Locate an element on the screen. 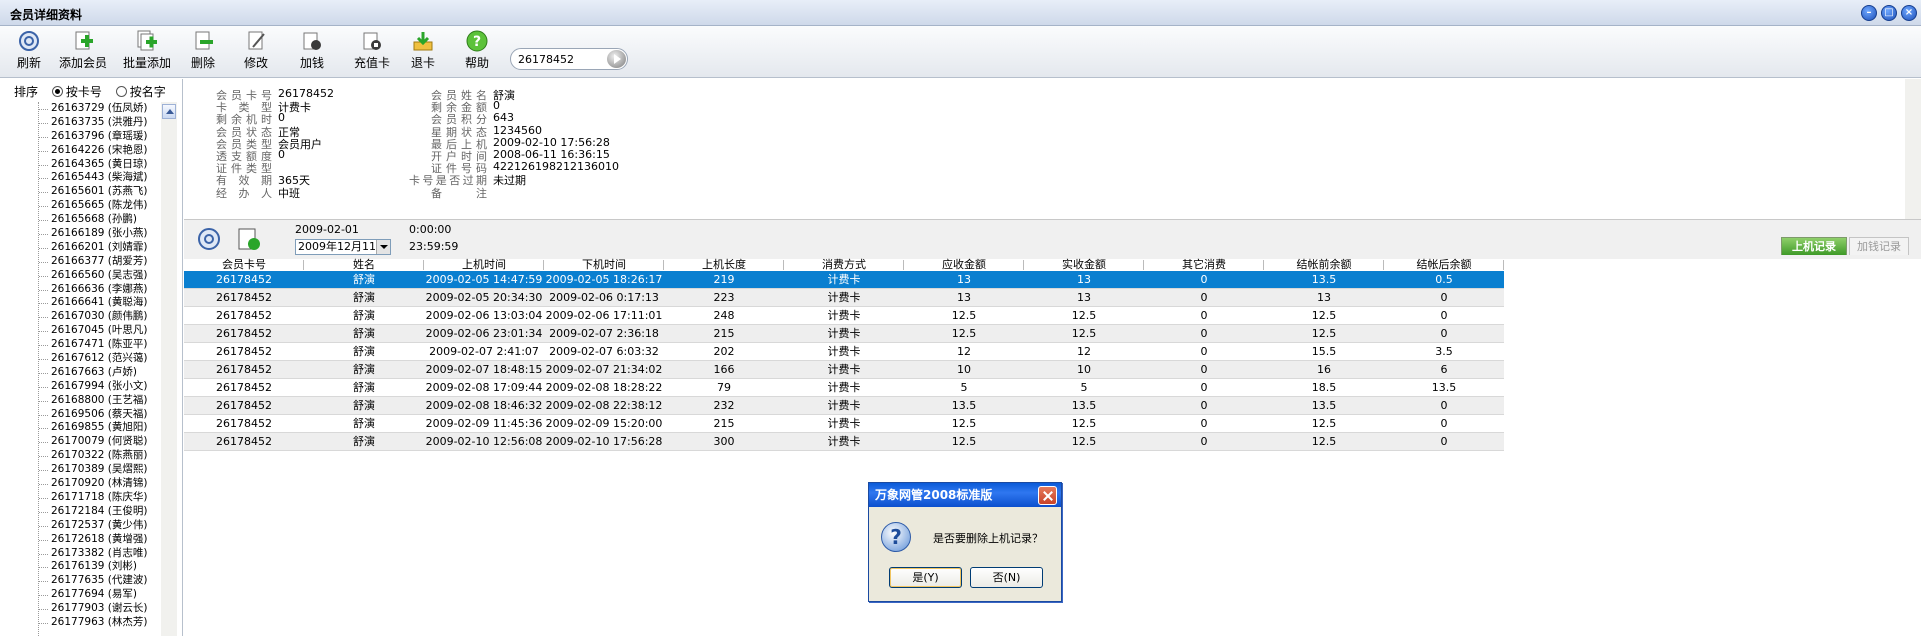  member-list-item: 26166641 (黄聪海) is located at coordinates (98, 303).